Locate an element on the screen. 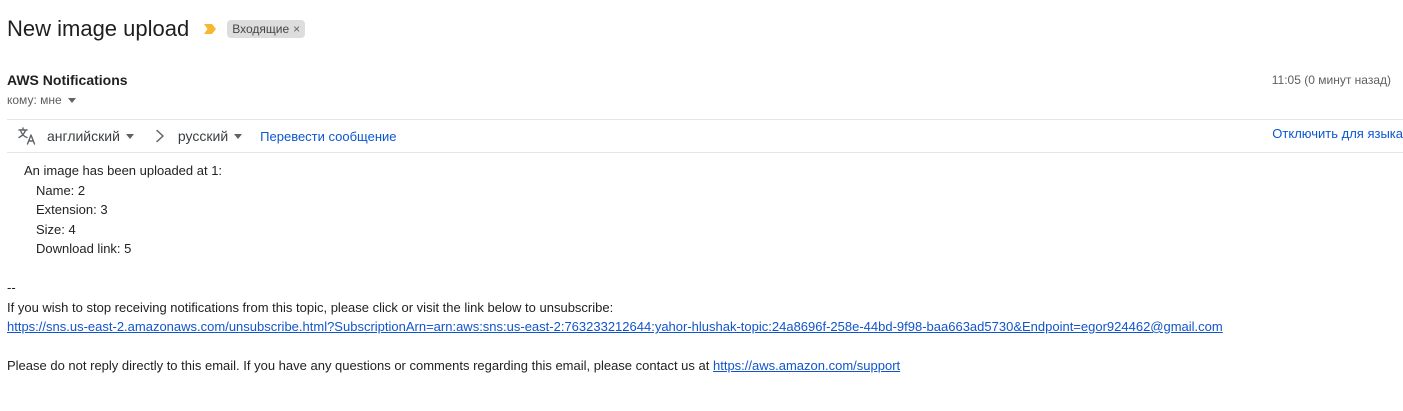 This screenshot has height=411, width=1403. disable-translation-link: Отключить для языка is located at coordinates (1337, 133).